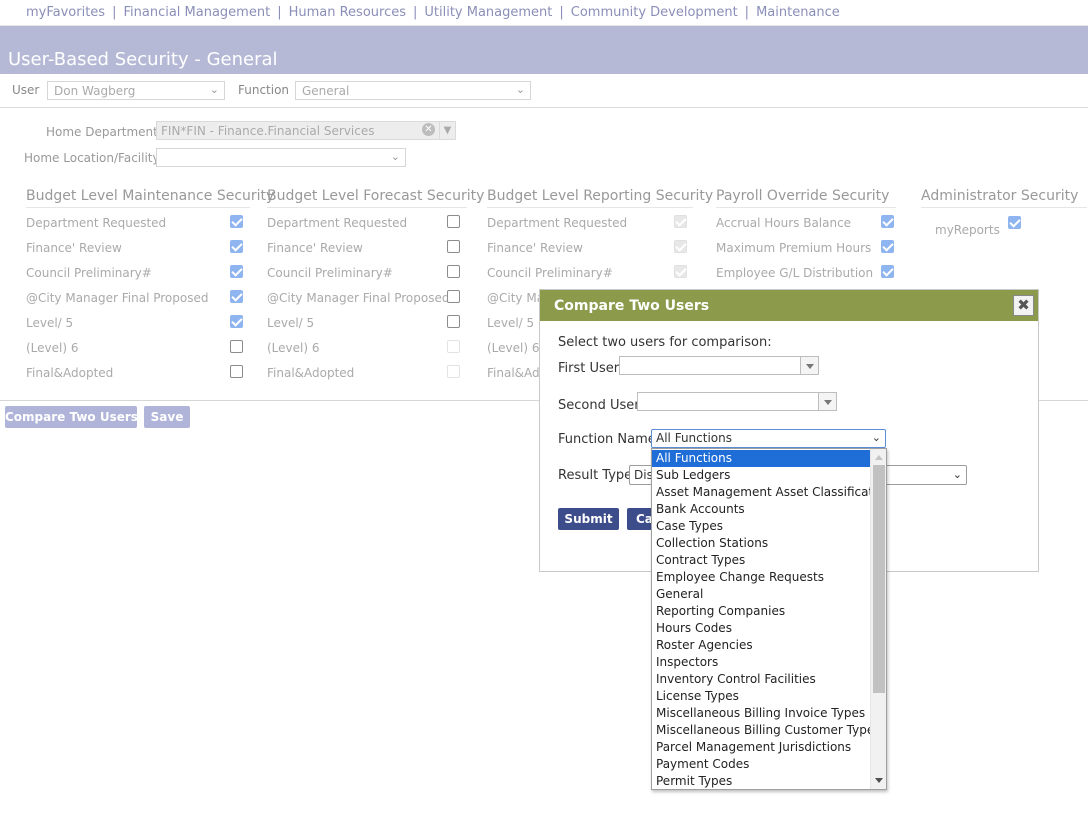 The width and height of the screenshot is (1088, 818). Describe the element at coordinates (588, 519) in the screenshot. I see `submit-button: Submit` at that location.